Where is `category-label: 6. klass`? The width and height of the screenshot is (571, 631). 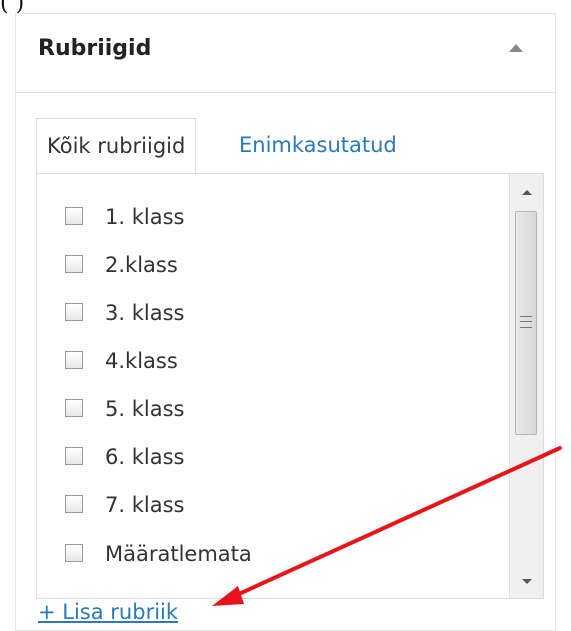
category-label: 6. klass is located at coordinates (145, 457).